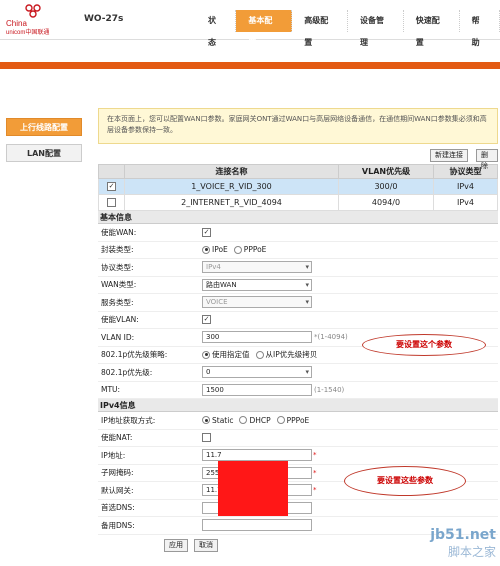 The image size is (500, 566). I want to click on enable-wan-label: 使能WAN:, so click(119, 232).